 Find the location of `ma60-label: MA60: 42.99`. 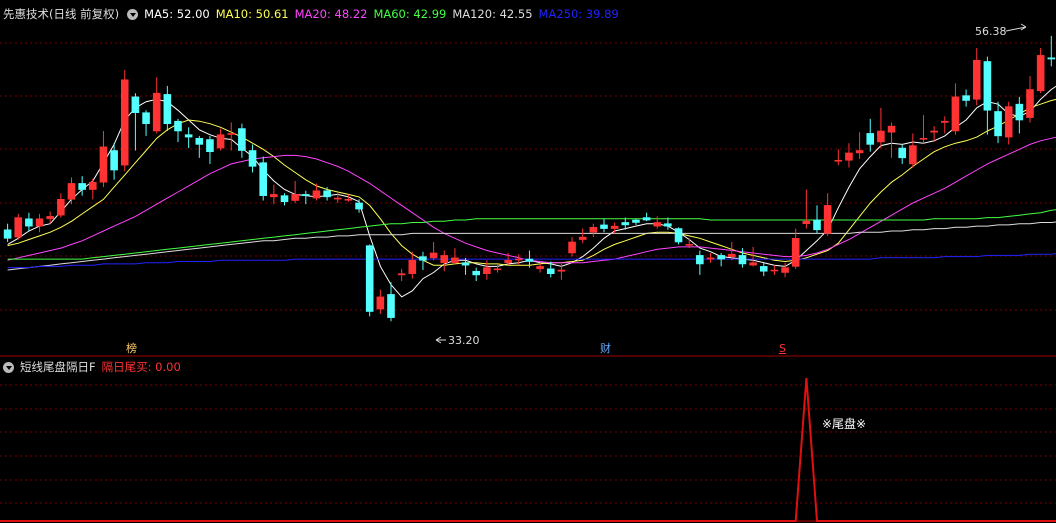

ma60-label: MA60: 42.99 is located at coordinates (410, 14).